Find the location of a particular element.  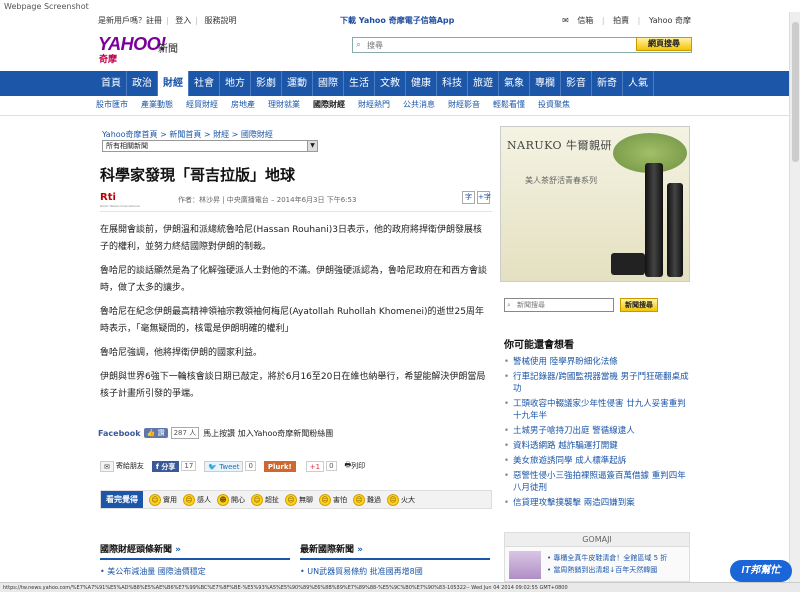

mood-option: ☺ 超扯 is located at coordinates (265, 499).